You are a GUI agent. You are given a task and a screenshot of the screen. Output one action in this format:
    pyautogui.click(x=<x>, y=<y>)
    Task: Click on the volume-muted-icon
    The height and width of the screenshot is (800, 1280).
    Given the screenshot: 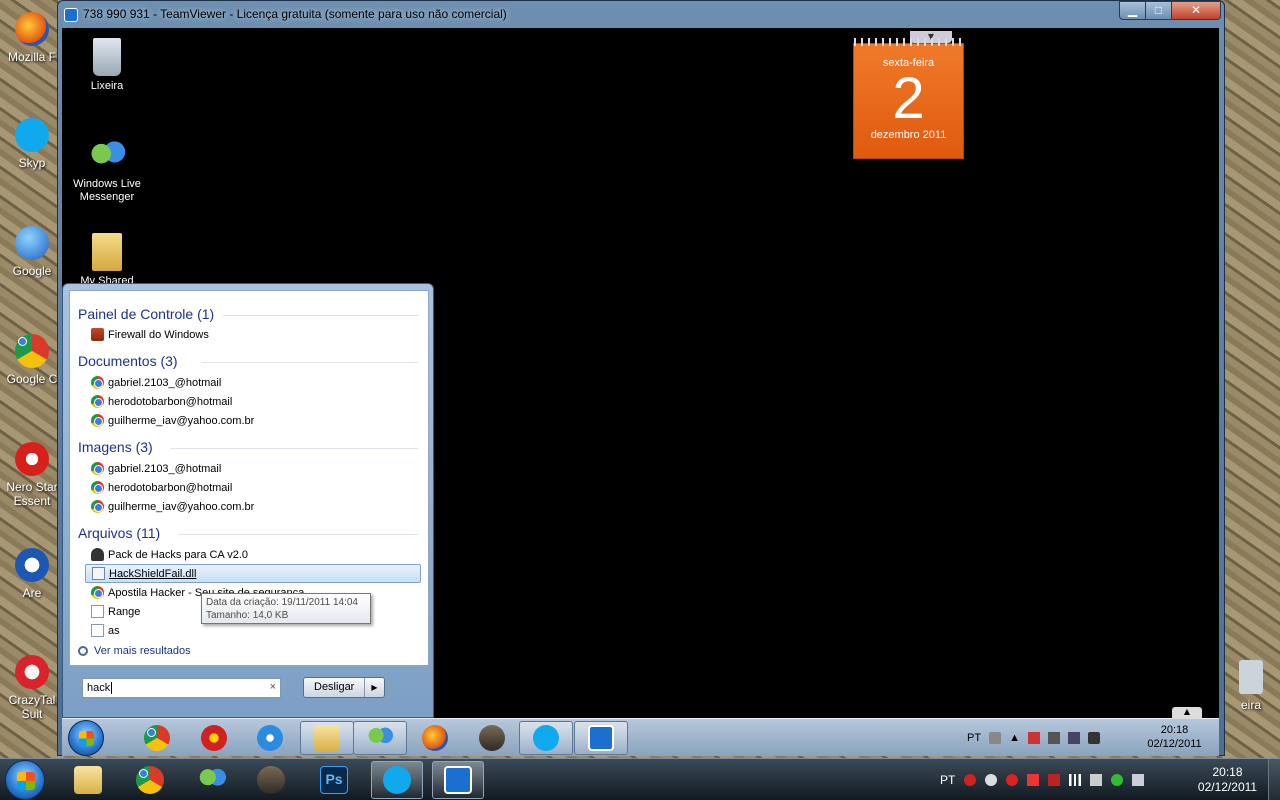 What is the action you would take?
    pyautogui.click(x=1054, y=780)
    